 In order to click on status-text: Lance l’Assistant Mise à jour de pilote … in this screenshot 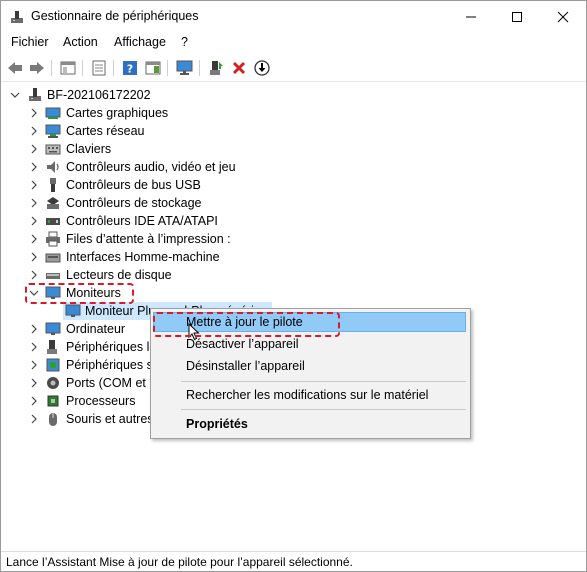, I will do `click(179, 562)`.